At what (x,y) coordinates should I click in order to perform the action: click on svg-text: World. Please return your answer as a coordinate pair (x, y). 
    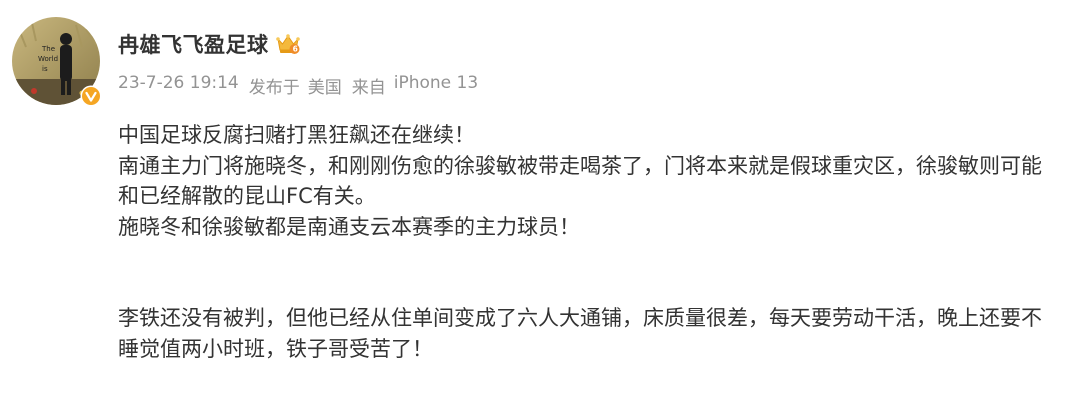
    Looking at the image, I should click on (48, 59).